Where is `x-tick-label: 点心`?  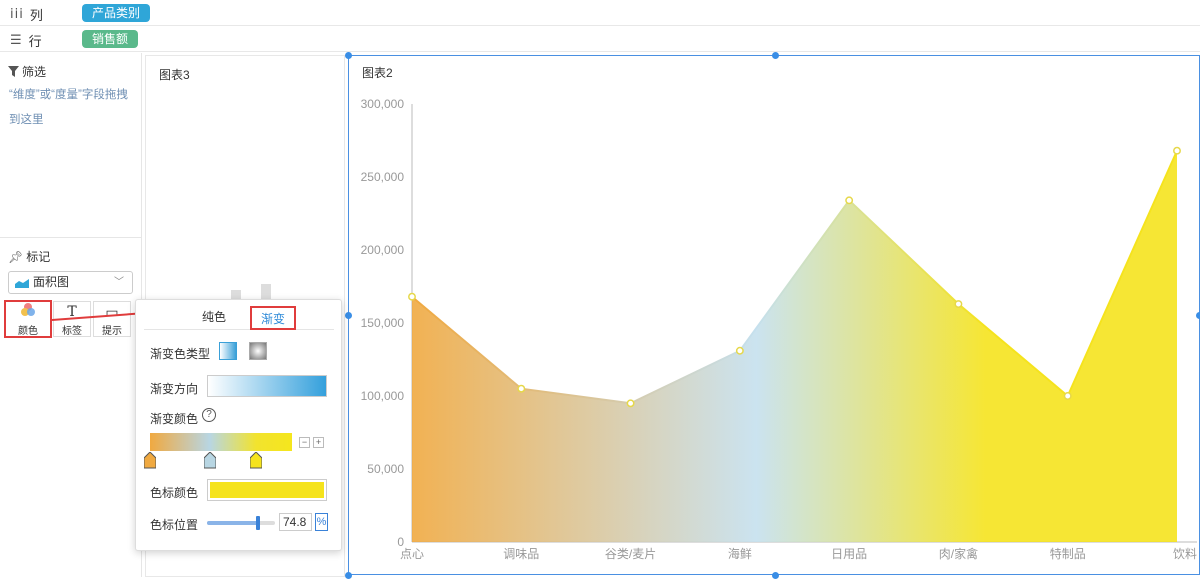
x-tick-label: 点心 is located at coordinates (412, 554).